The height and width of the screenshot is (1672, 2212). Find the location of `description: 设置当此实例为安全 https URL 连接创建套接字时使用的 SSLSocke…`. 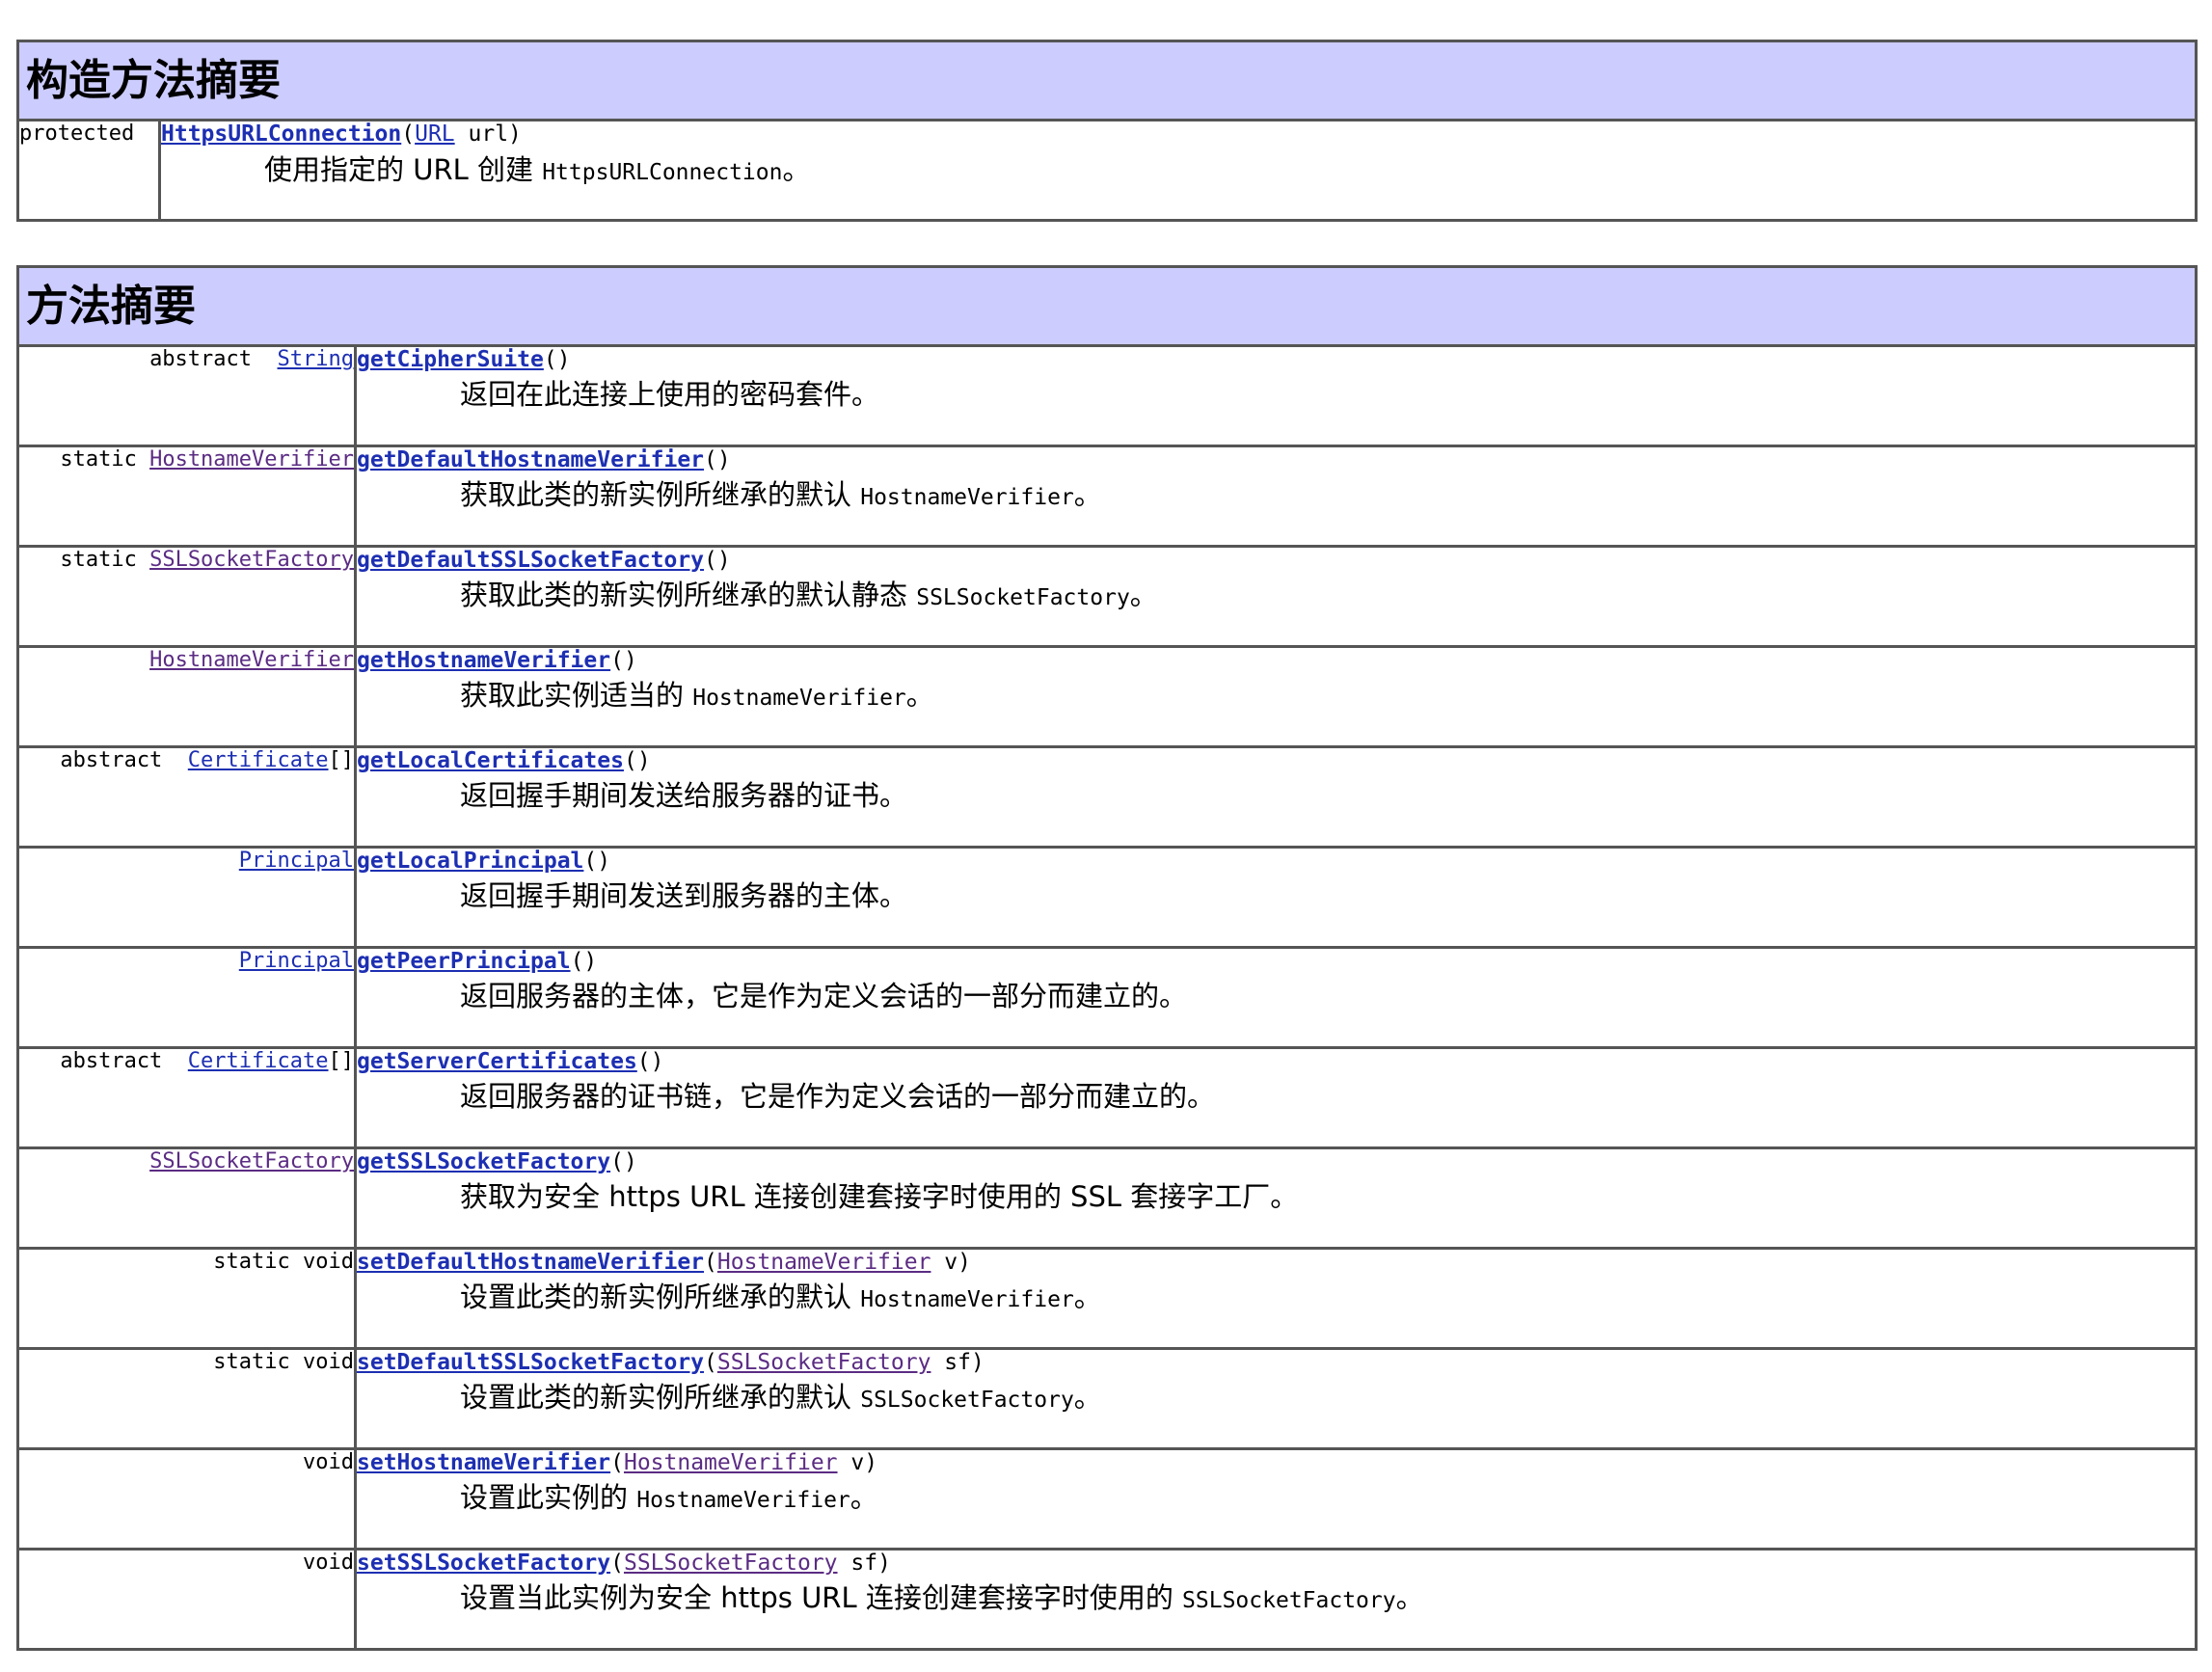

description: 设置当此实例为安全 https URL 连接创建套接字时使用的 SSLSocke… is located at coordinates (1276, 1598).